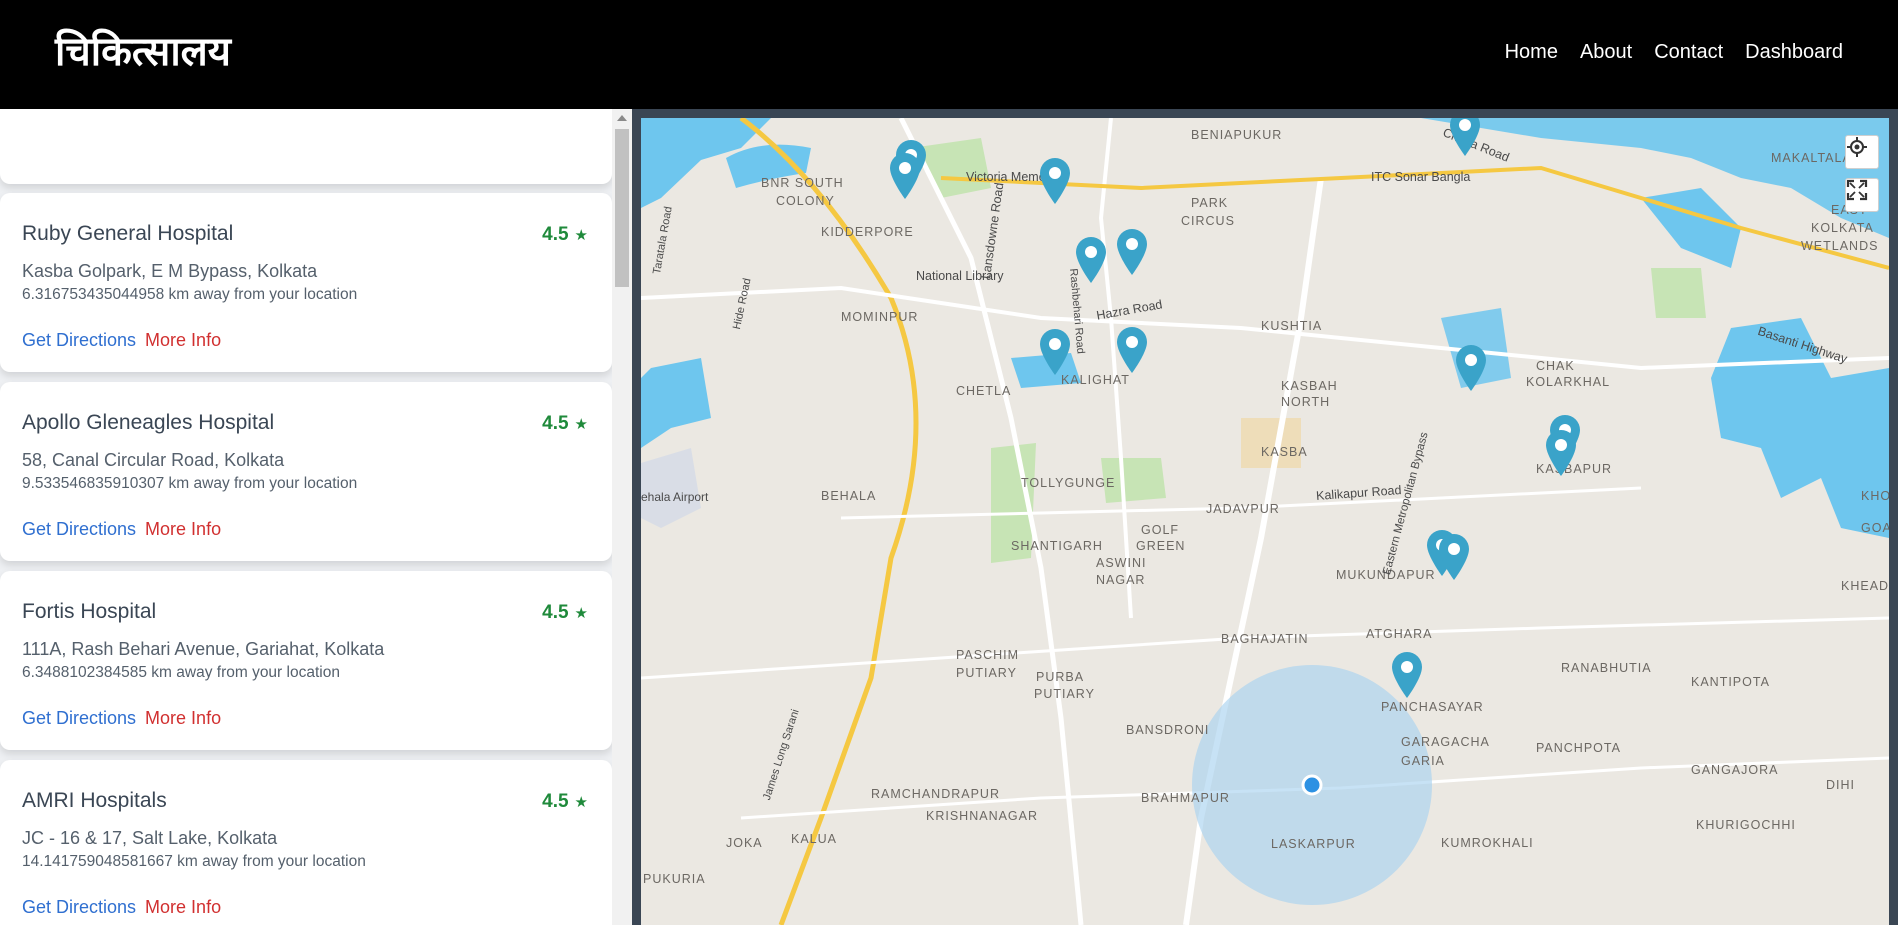  I want to click on area-label: KANTIPOTA, so click(1730, 682).